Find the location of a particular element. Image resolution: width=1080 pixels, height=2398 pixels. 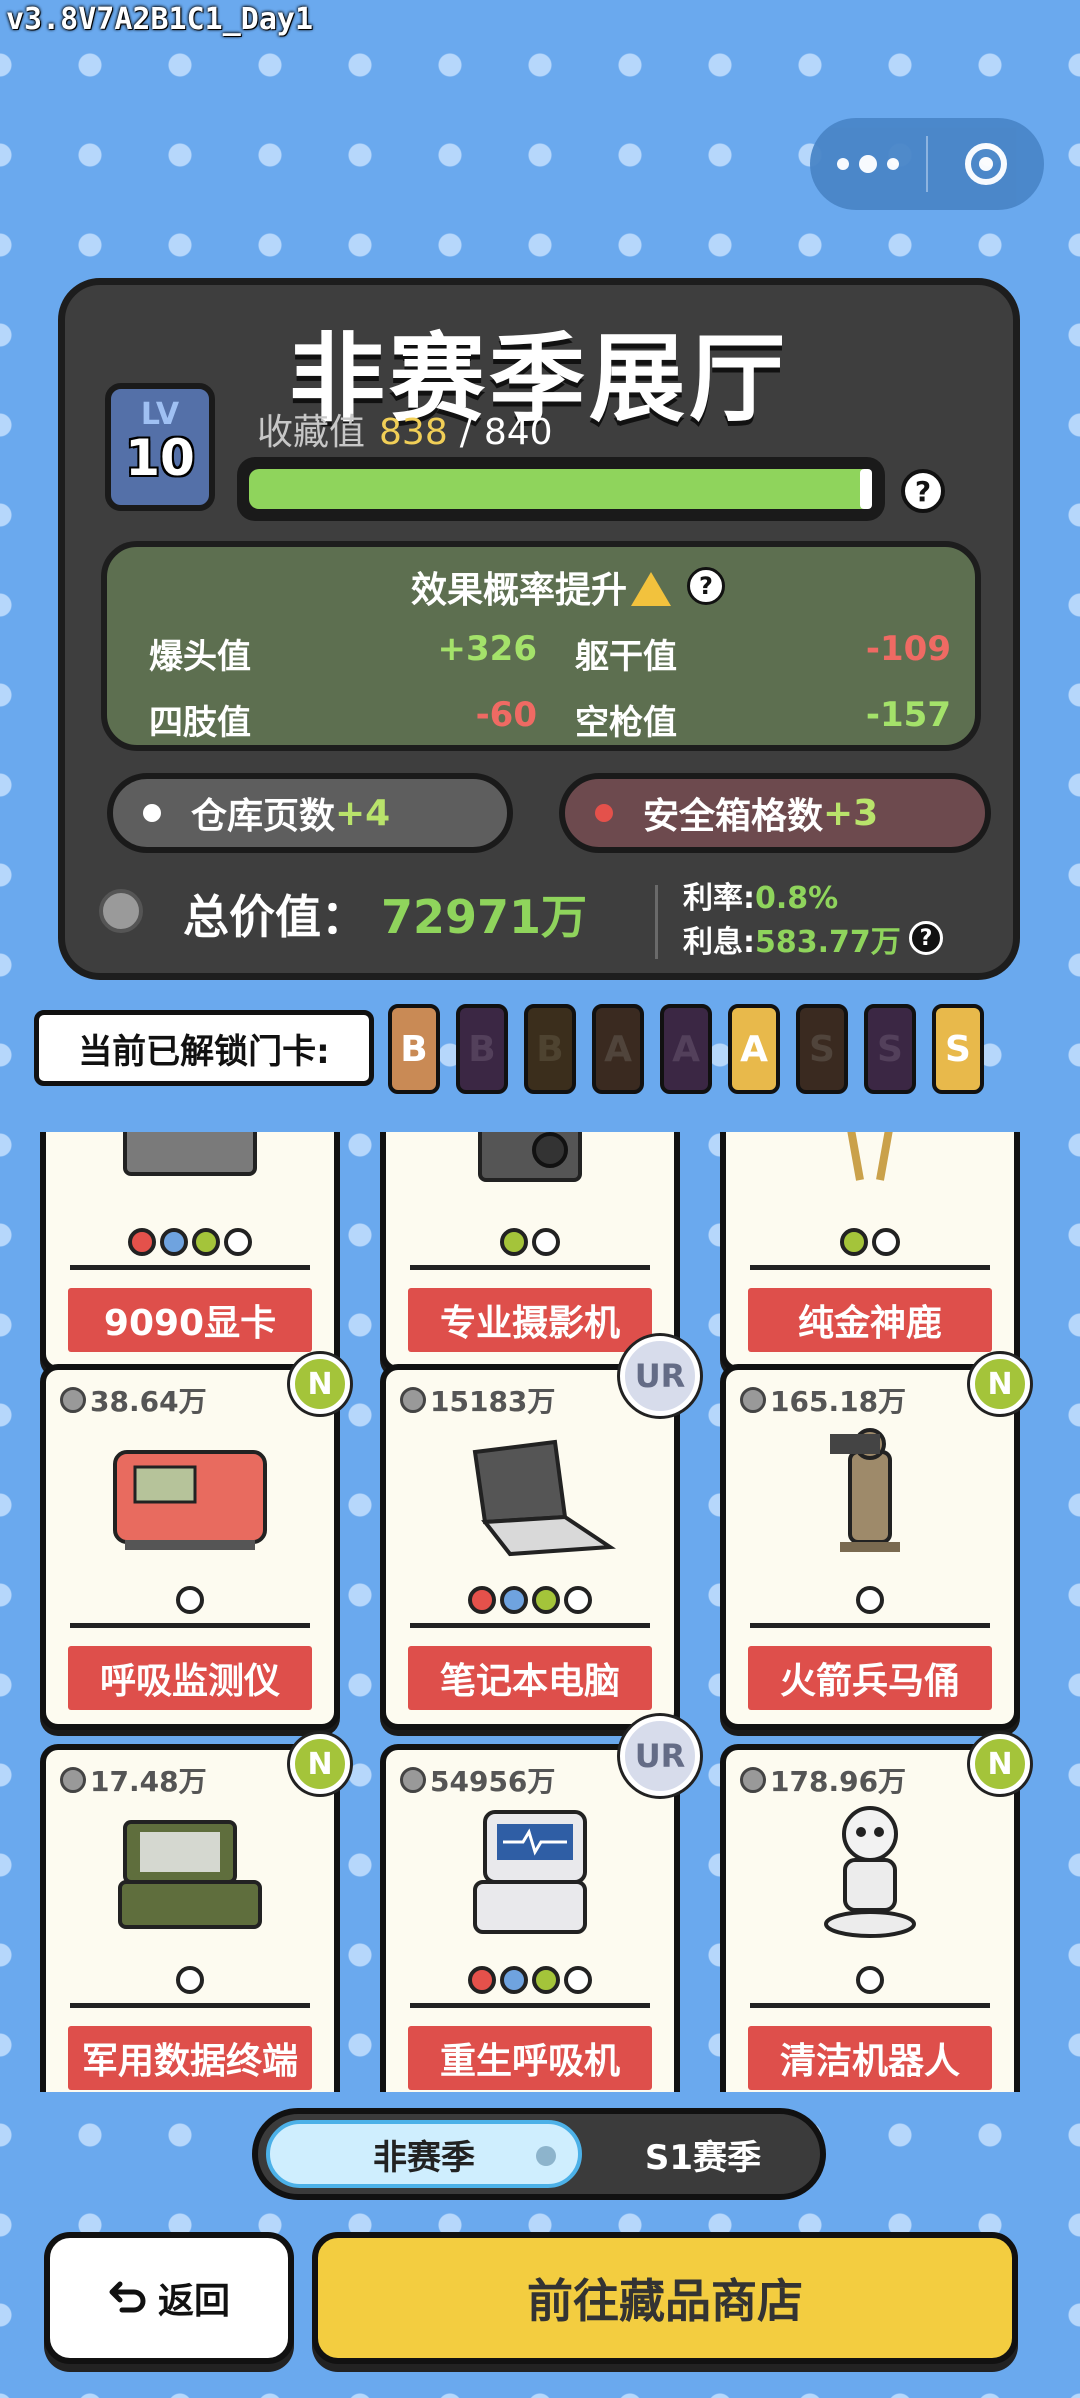

season-toggle: 非赛季 S1赛季 is located at coordinates (539, 2154).